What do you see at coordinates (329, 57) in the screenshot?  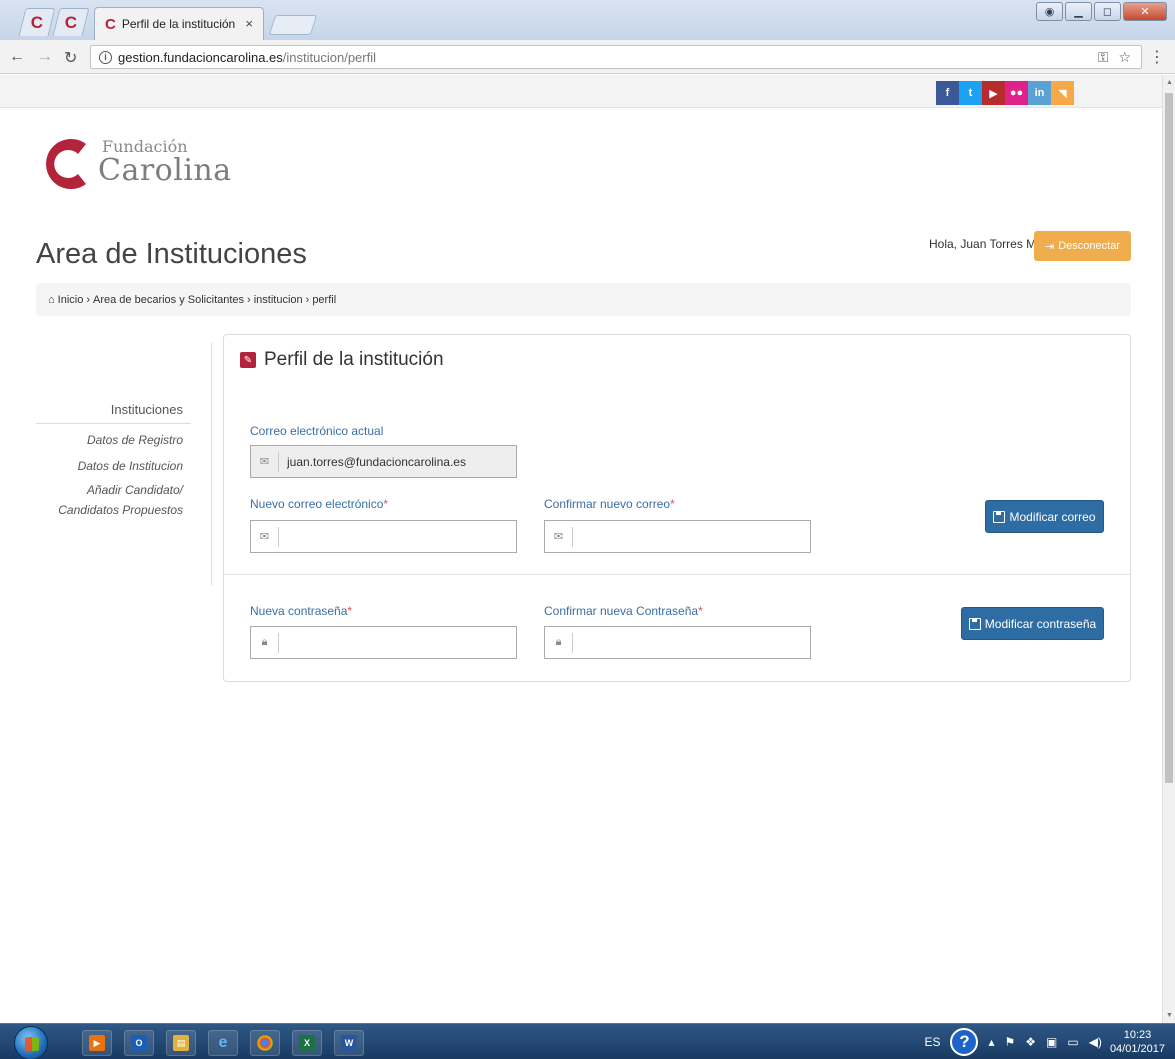 I see `url-path: /institucion/perfil` at bounding box center [329, 57].